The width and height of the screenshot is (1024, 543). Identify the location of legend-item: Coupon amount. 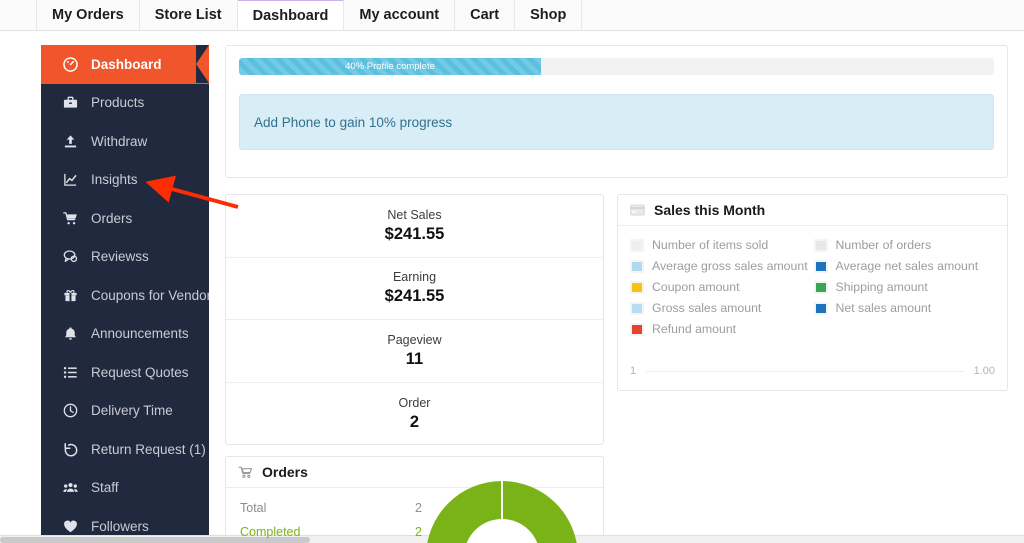
(722, 287).